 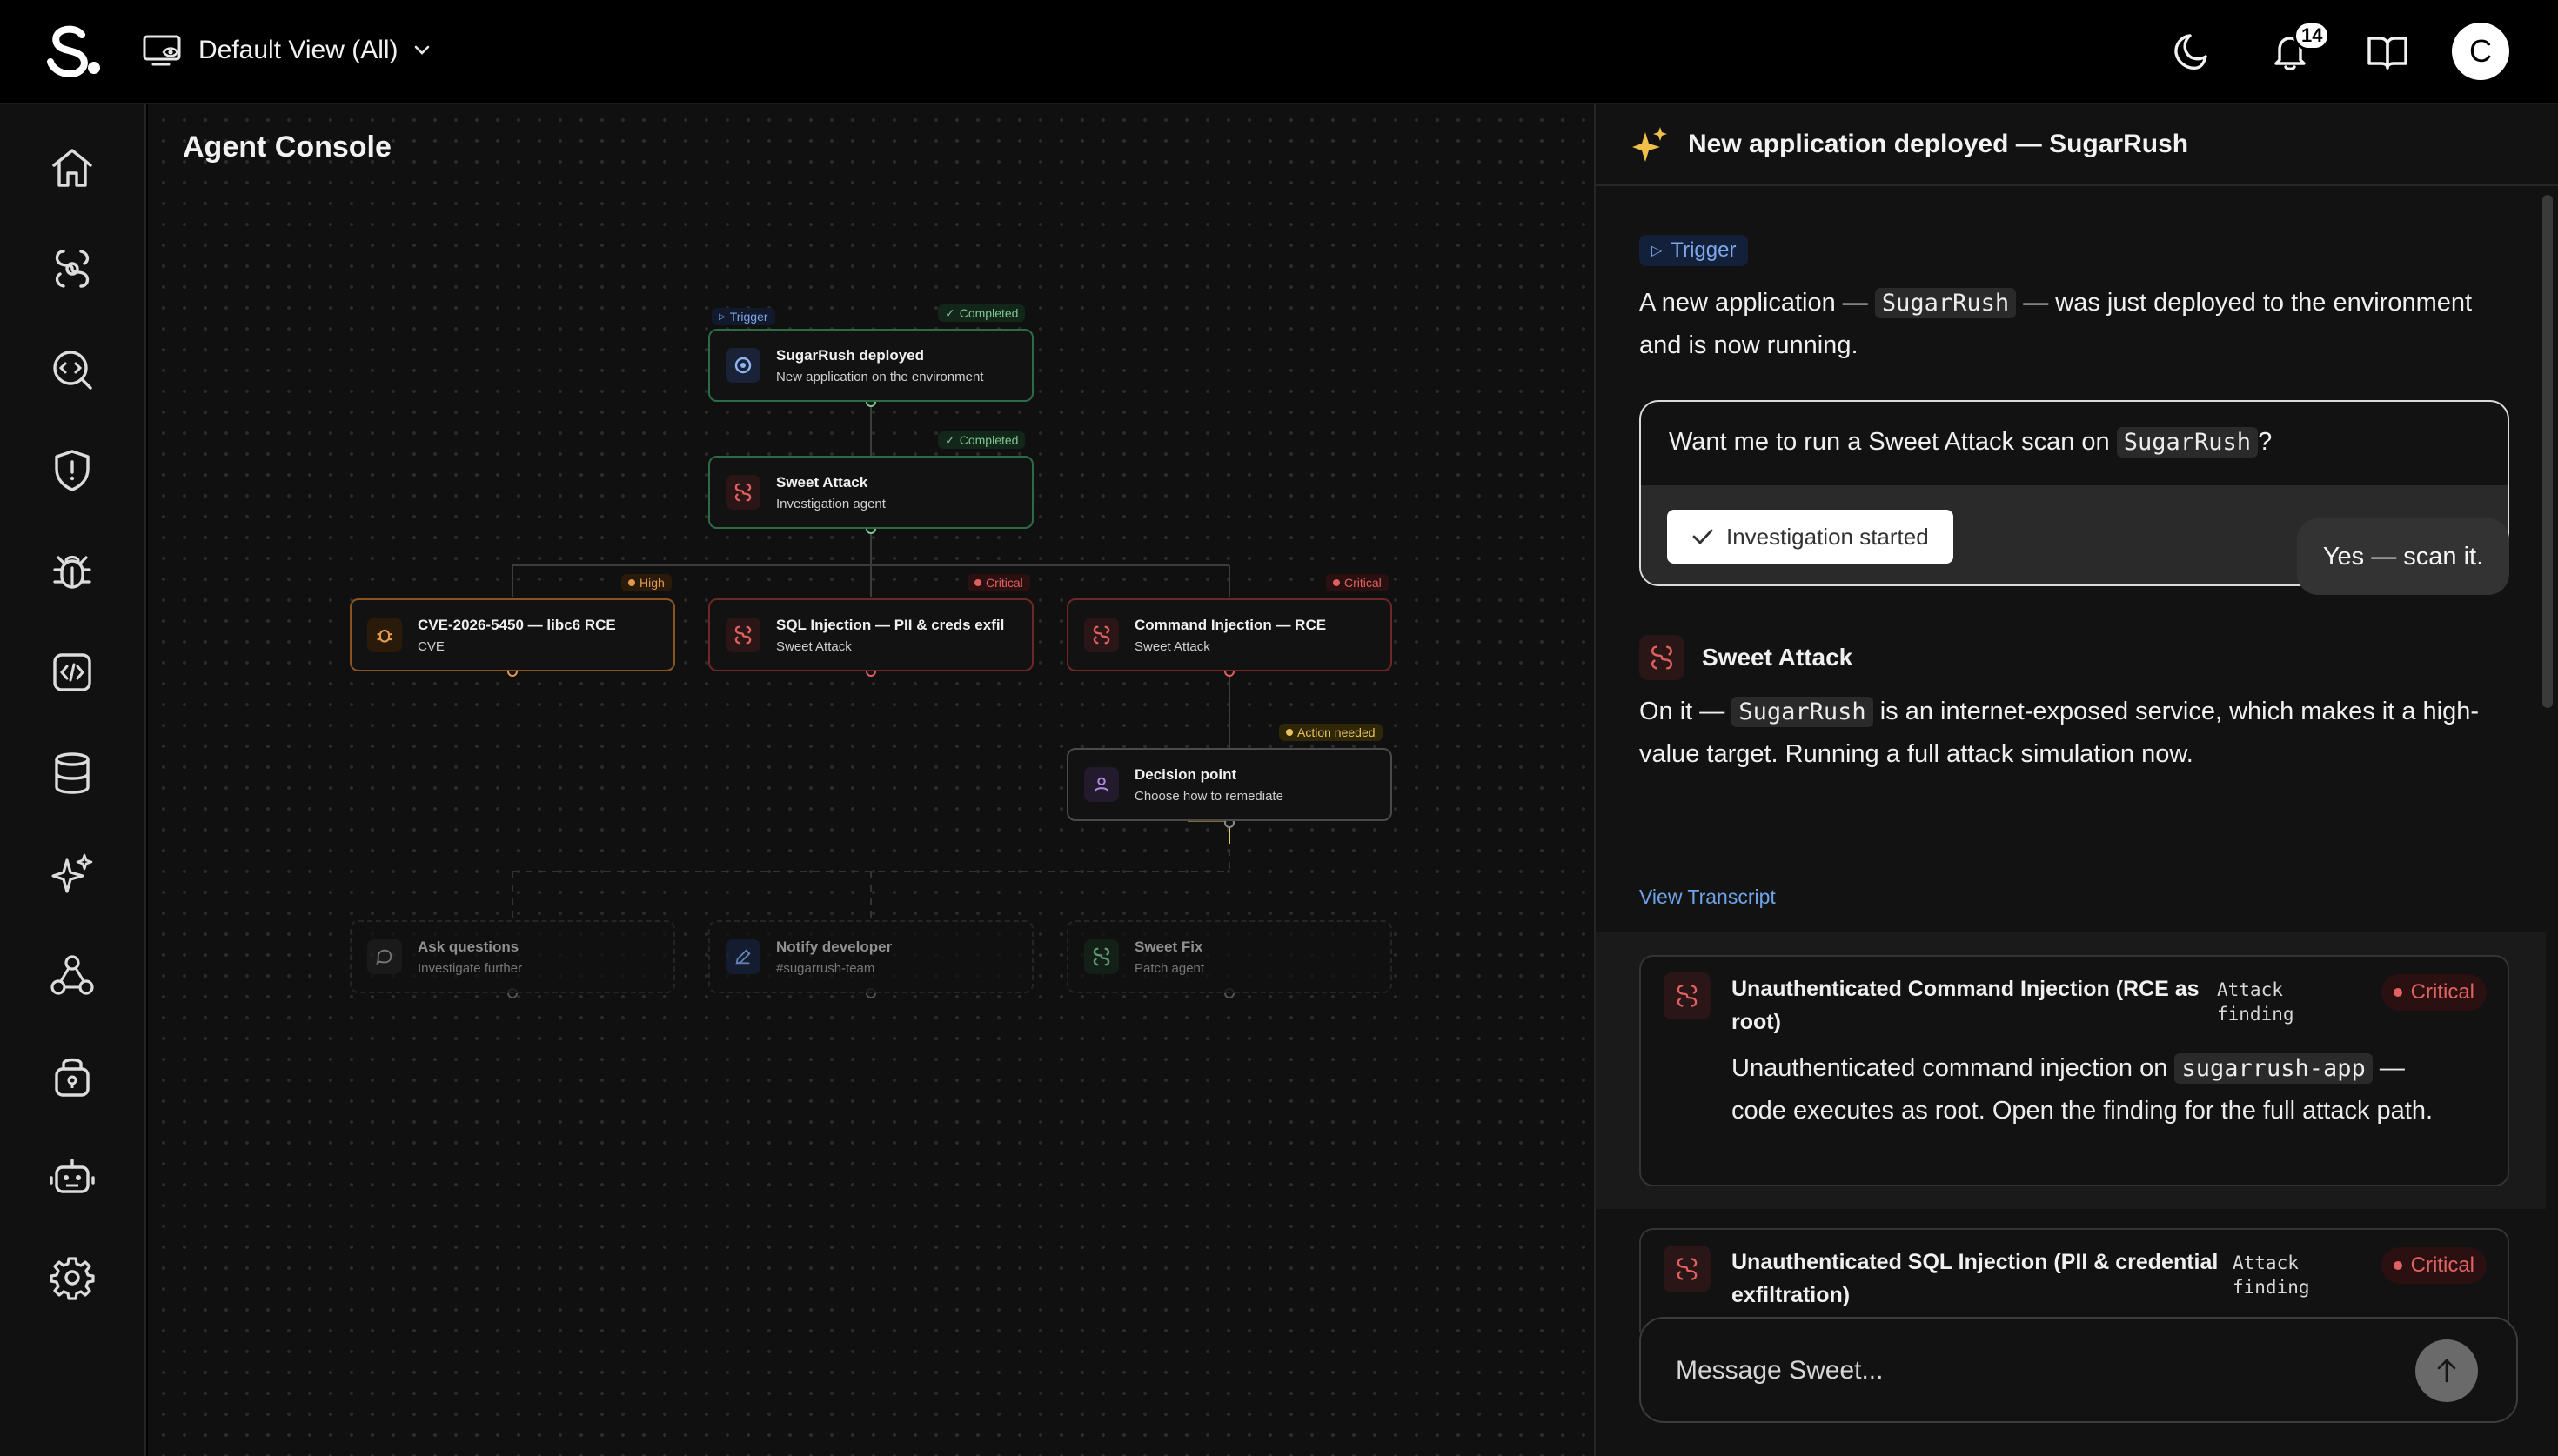 What do you see at coordinates (469, 946) in the screenshot?
I see `node-title: Ask questions` at bounding box center [469, 946].